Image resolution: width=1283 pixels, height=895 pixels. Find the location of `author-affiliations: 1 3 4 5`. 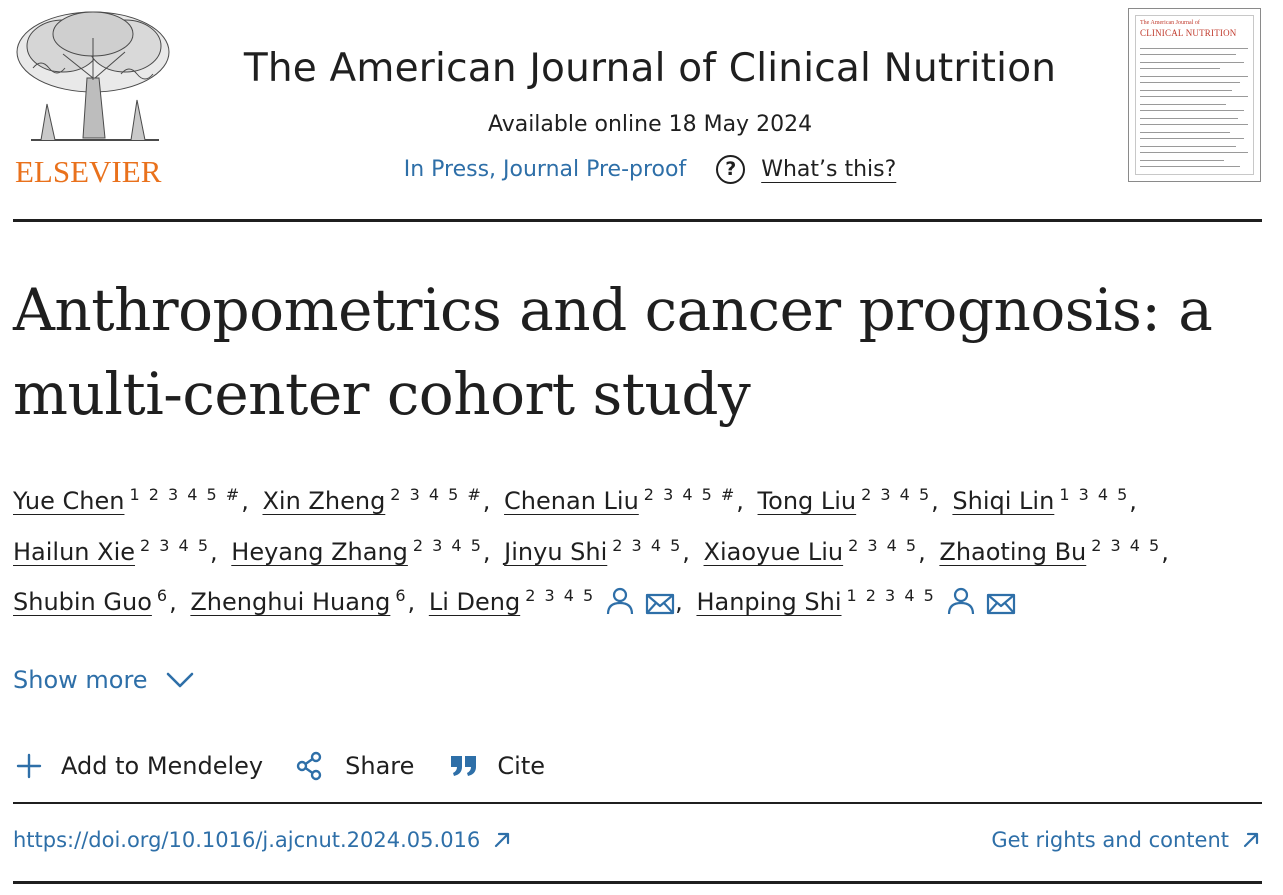

author-affiliations: 1 3 4 5 is located at coordinates (1094, 494).